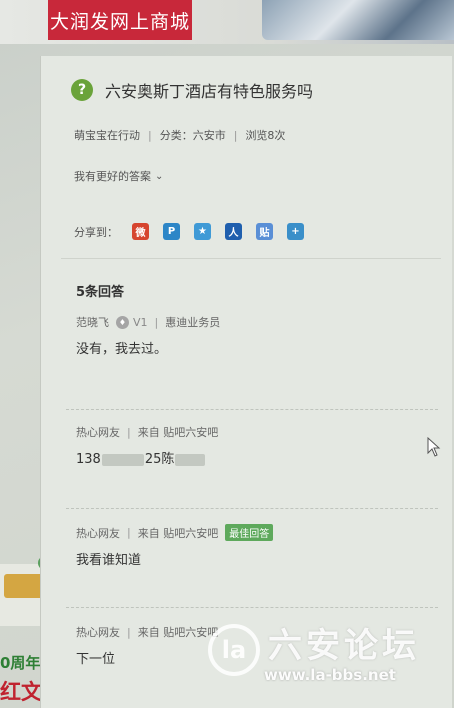 This screenshot has height=708, width=454. Describe the element at coordinates (227, 22) in the screenshot. I see `top-banner-ad: 大润发网上商城` at that location.